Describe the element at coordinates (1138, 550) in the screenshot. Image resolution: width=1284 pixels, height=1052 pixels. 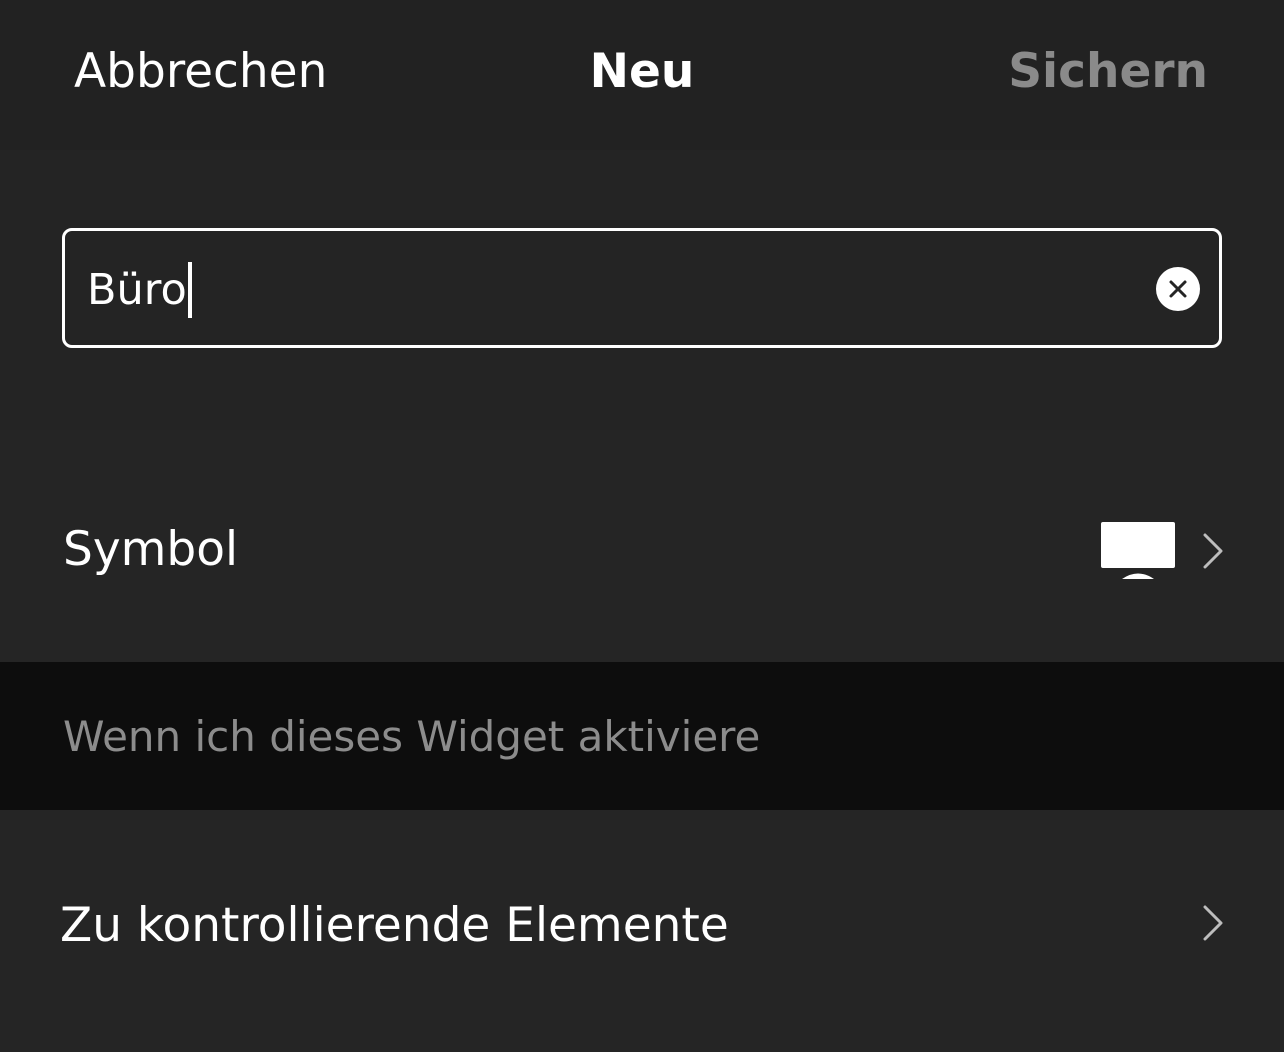
I see `monitor-icon` at that location.